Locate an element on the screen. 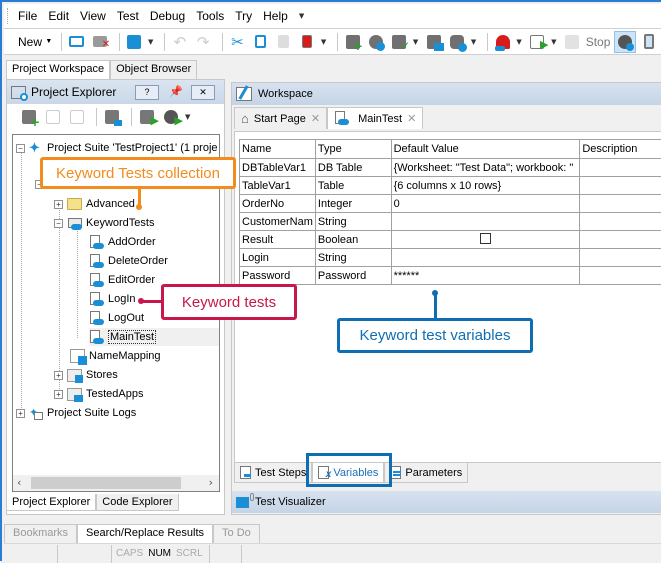  debug-icon is located at coordinates (624, 42).